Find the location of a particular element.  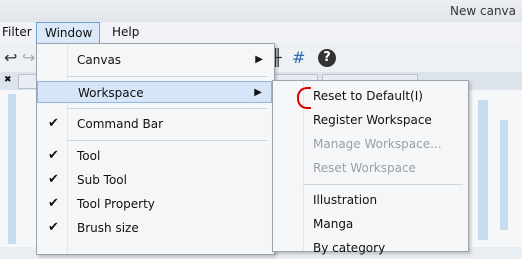

redo-icon: ↪ is located at coordinates (28, 58).